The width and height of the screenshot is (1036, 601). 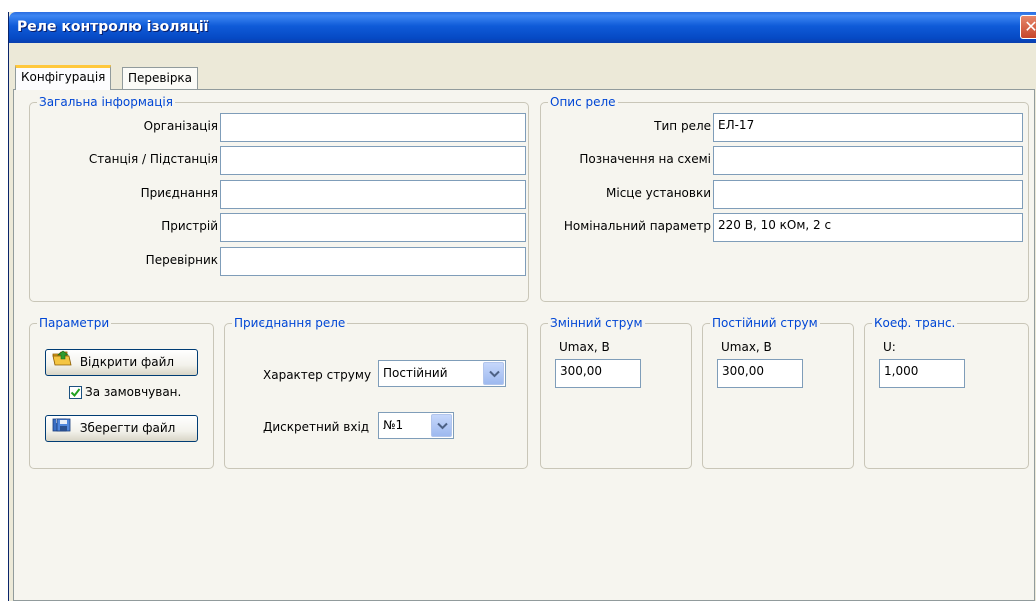 I want to click on install-location-field, so click(x=868, y=194).